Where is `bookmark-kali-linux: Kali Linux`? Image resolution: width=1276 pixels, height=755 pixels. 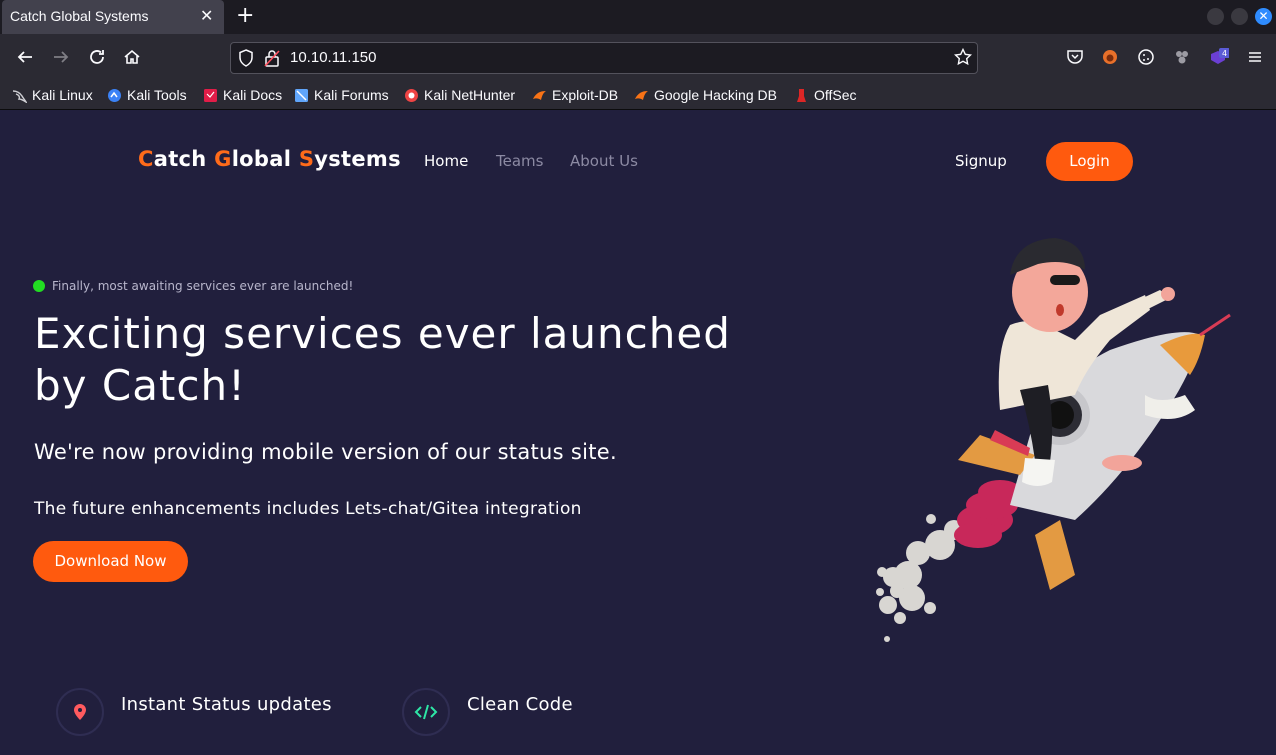 bookmark-kali-linux: Kali Linux is located at coordinates (52, 95).